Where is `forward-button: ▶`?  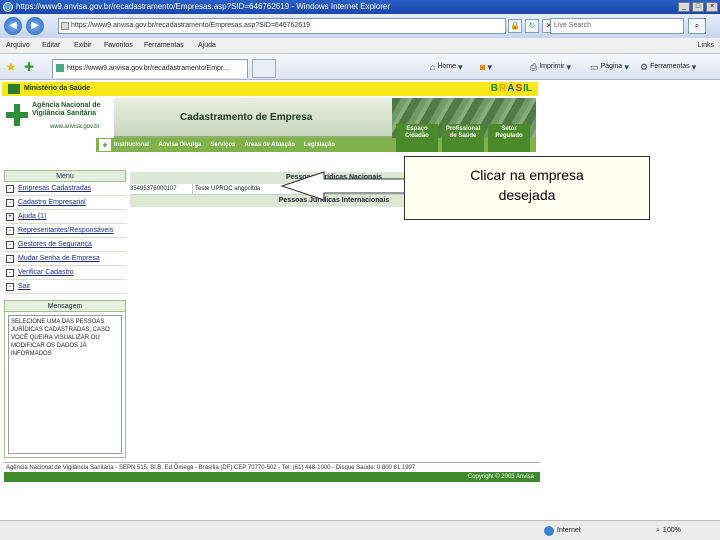
forward-button: ▶ is located at coordinates (35, 26).